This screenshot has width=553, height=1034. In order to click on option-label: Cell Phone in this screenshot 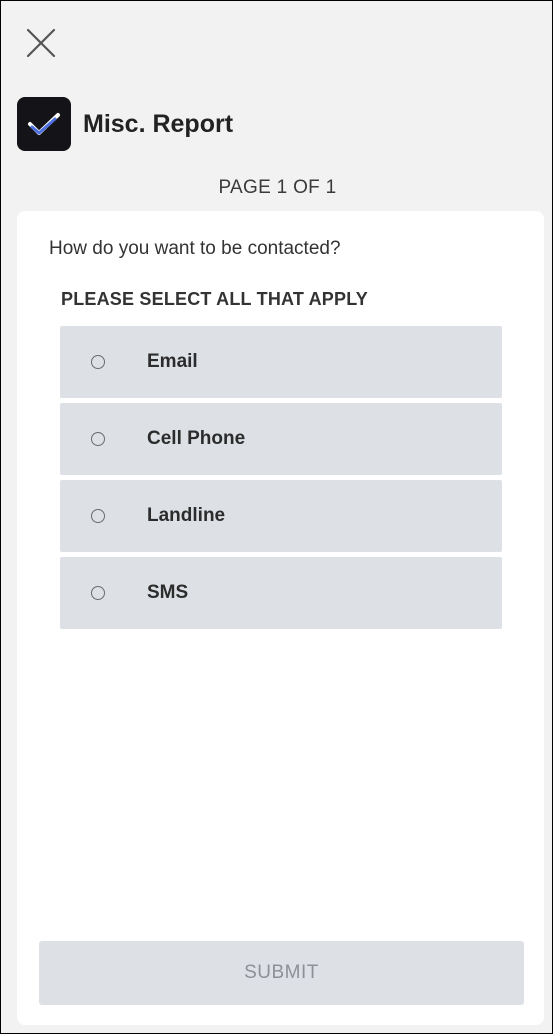, I will do `click(196, 438)`.